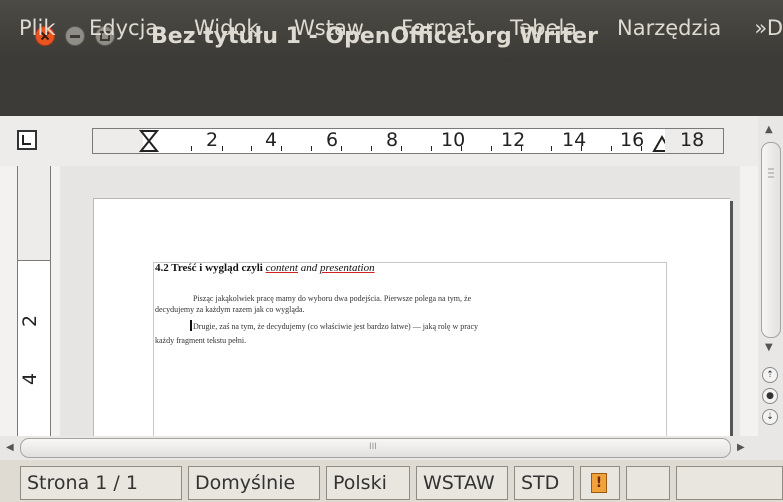  I want to click on status-insert-mode: WSTAW, so click(462, 483).